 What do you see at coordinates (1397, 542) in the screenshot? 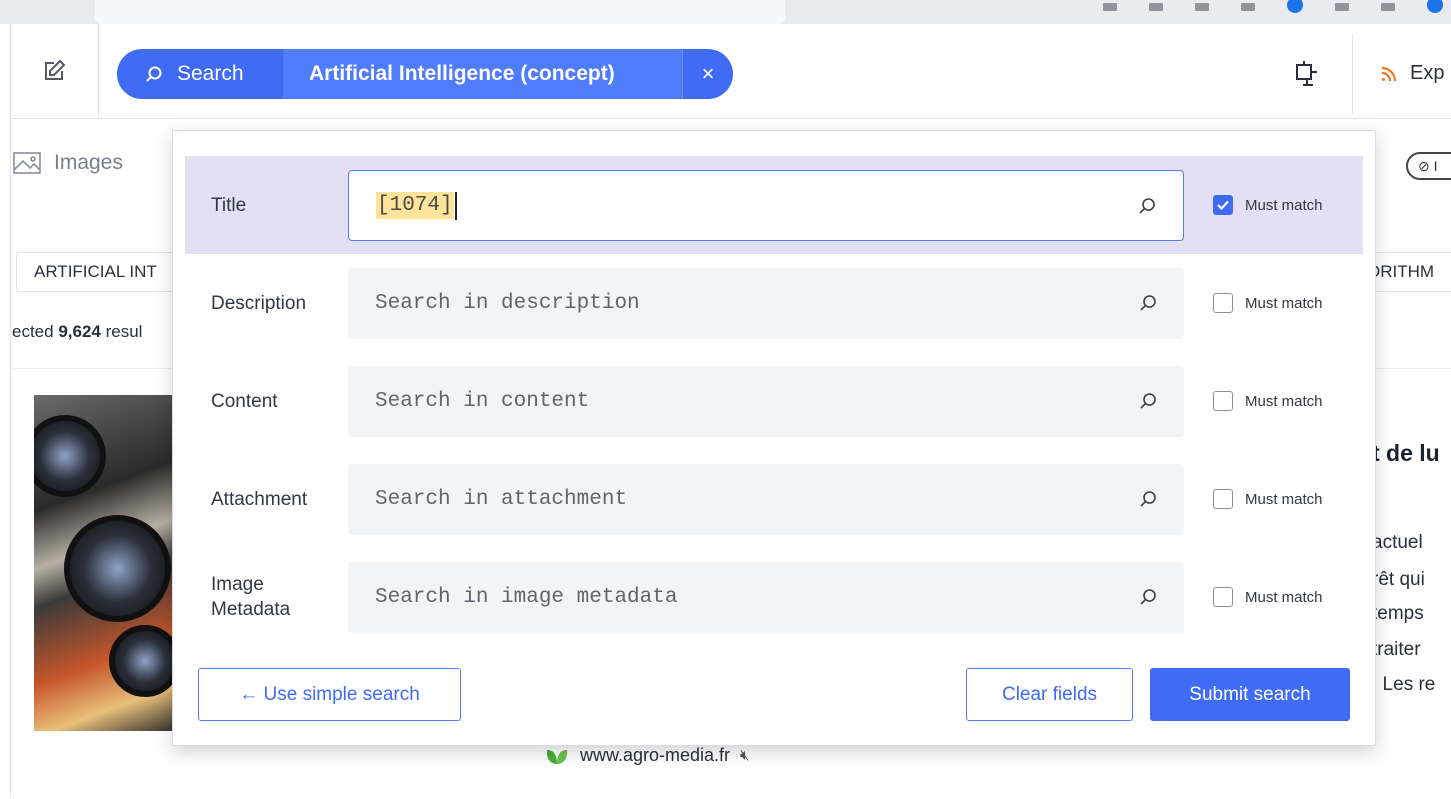
I see `article-excerpt-line: actuel` at bounding box center [1397, 542].